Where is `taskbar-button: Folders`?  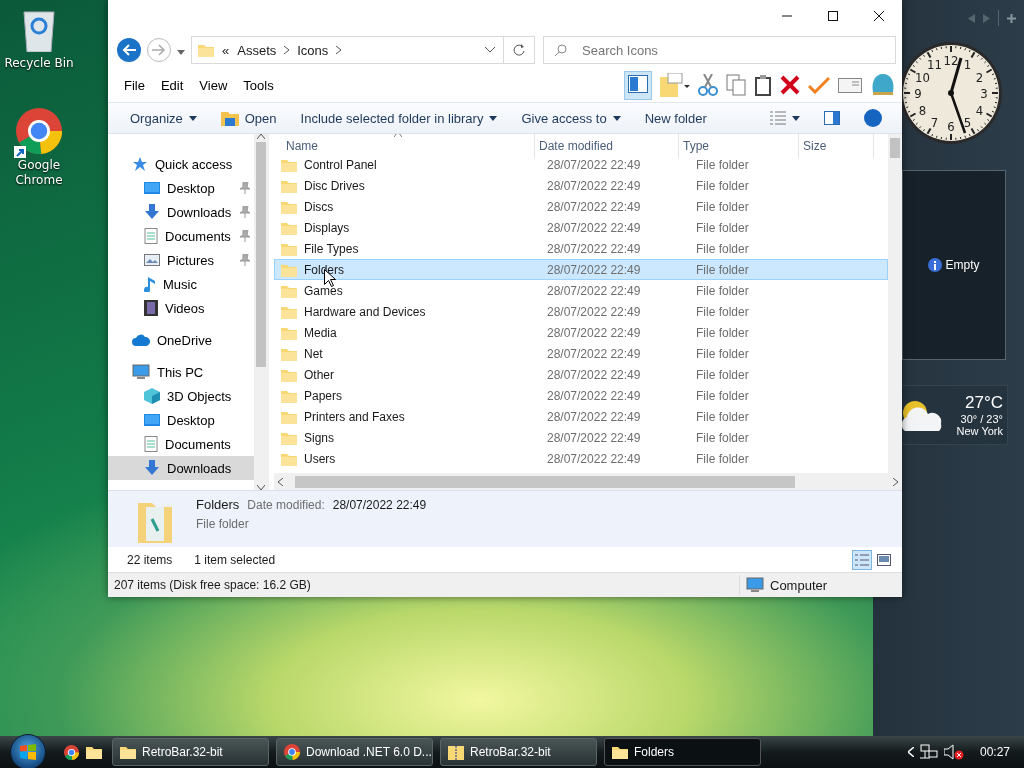
taskbar-button: Folders is located at coordinates (682, 752).